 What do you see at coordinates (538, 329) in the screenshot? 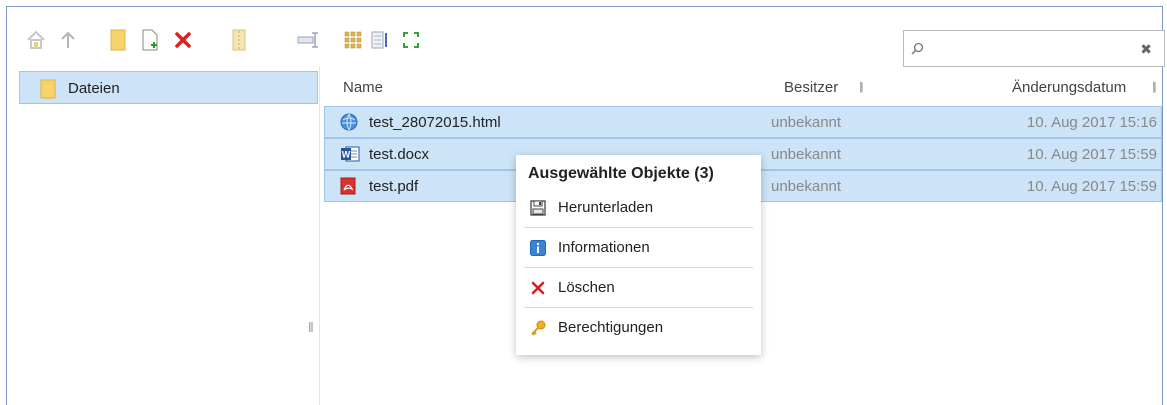
I see `key-icon` at bounding box center [538, 329].